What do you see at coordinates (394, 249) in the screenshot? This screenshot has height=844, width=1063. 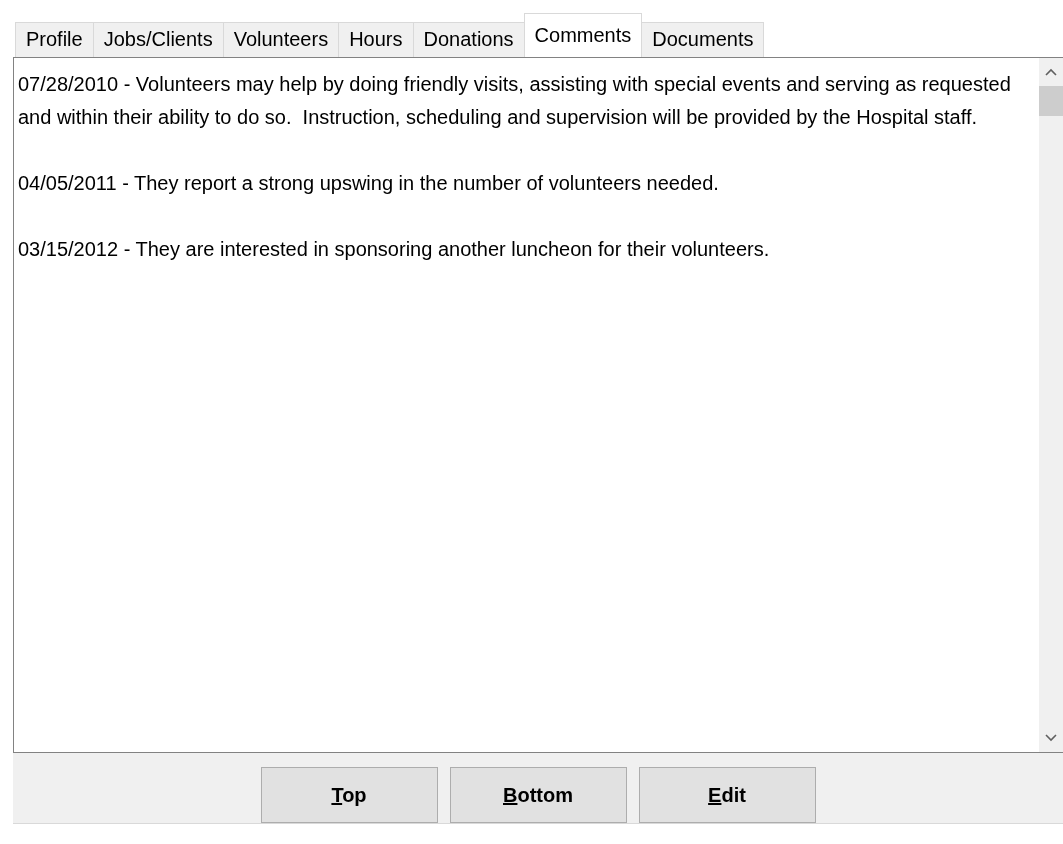 I see `comment-text: 03/15/2012 - They are interested in sponsoring another luncheon for their volunteers.` at bounding box center [394, 249].